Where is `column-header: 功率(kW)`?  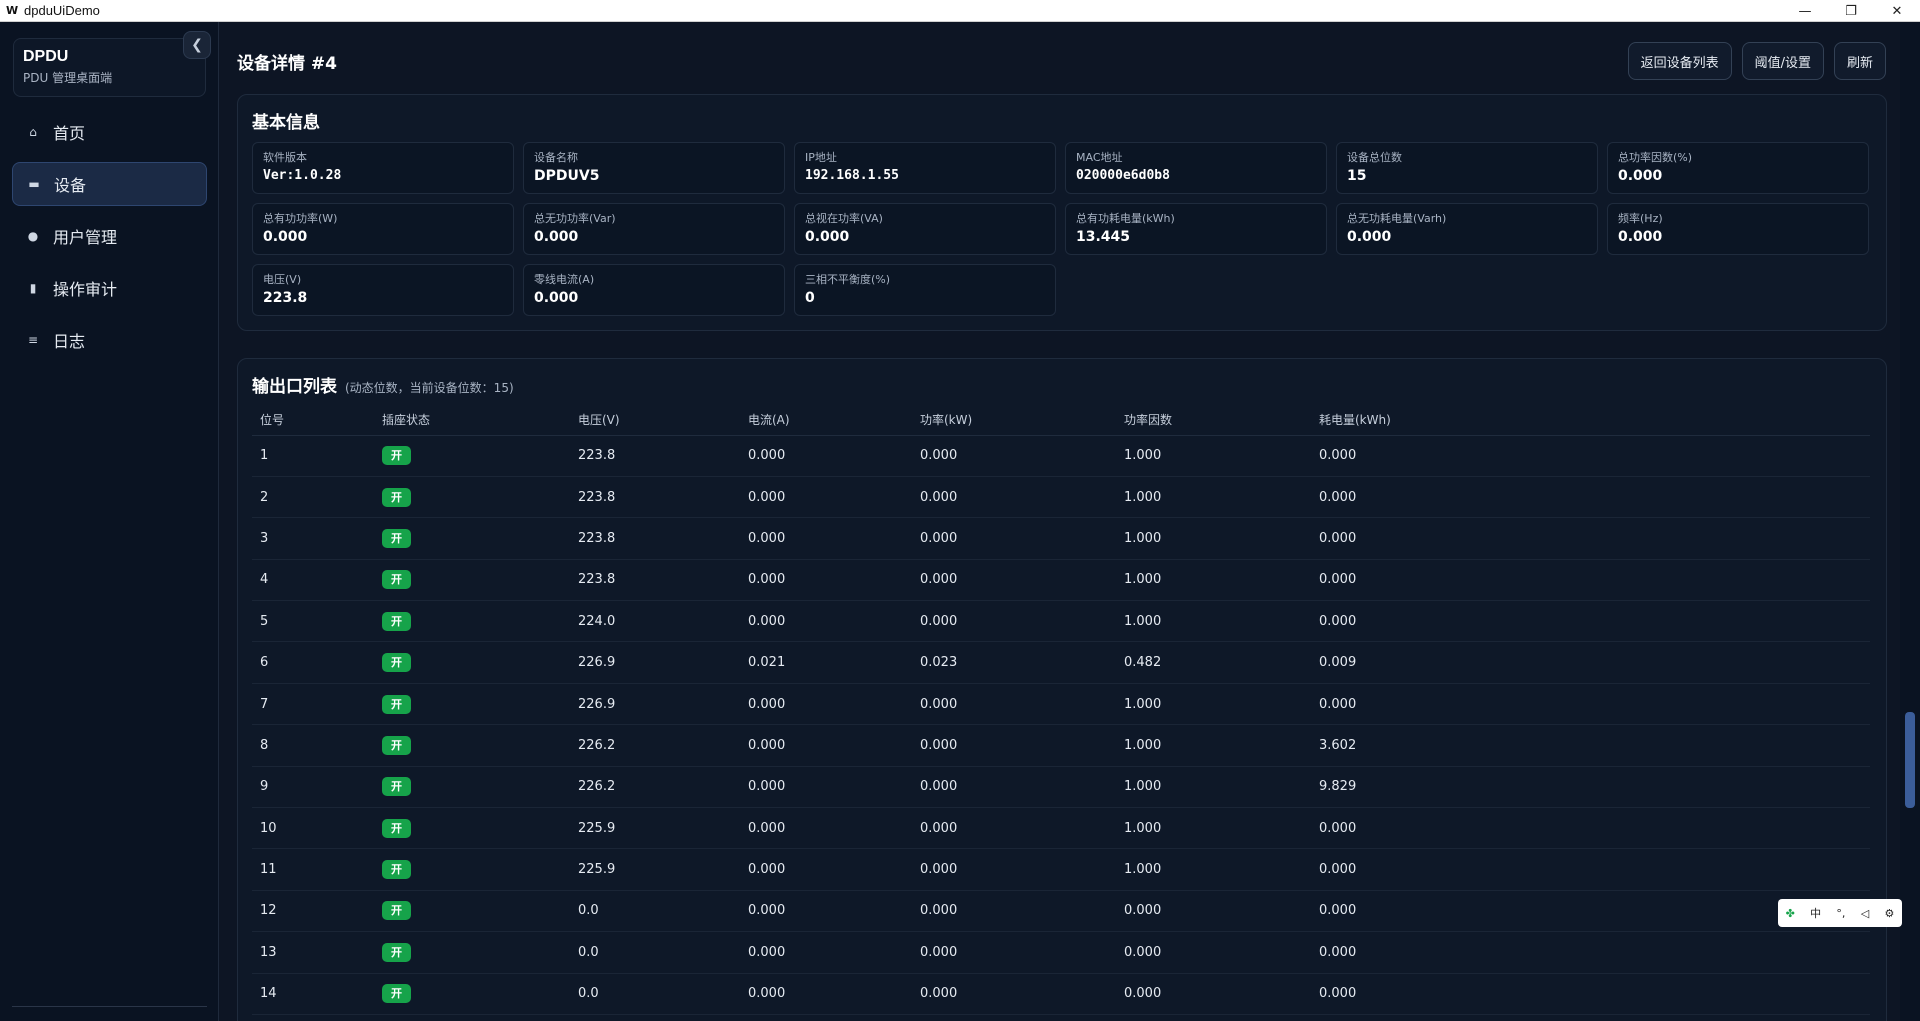 column-header: 功率(kW) is located at coordinates (1014, 420).